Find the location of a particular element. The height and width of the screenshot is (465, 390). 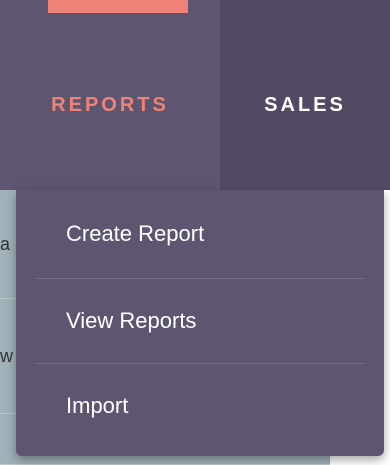

nav-tab-label: SALES is located at coordinates (305, 104).